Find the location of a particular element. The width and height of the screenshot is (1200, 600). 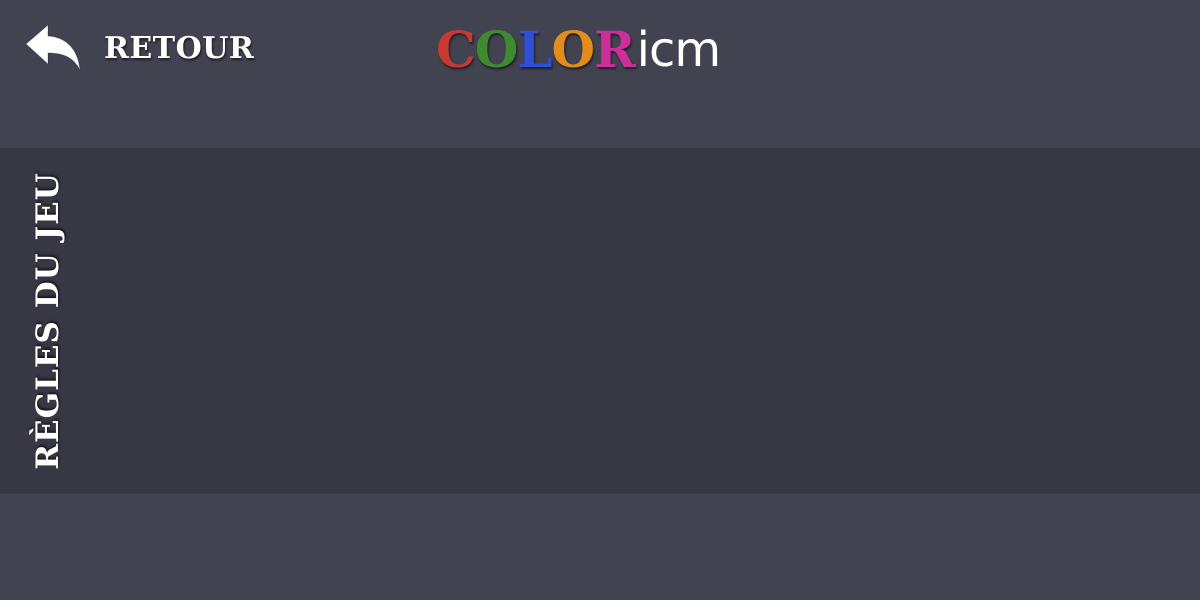

reply-arrow-icon is located at coordinates (53, 47).